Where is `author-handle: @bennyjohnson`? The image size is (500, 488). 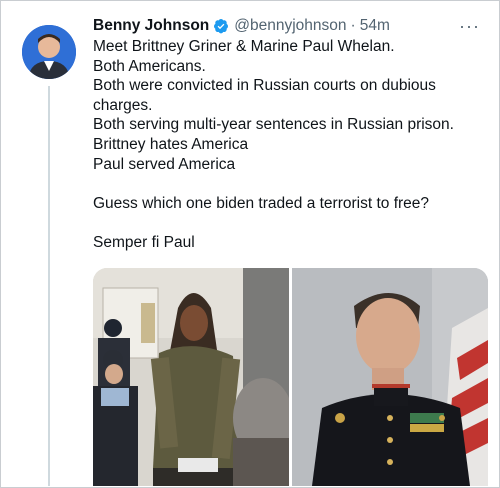
author-handle: @bennyjohnson is located at coordinates (290, 26).